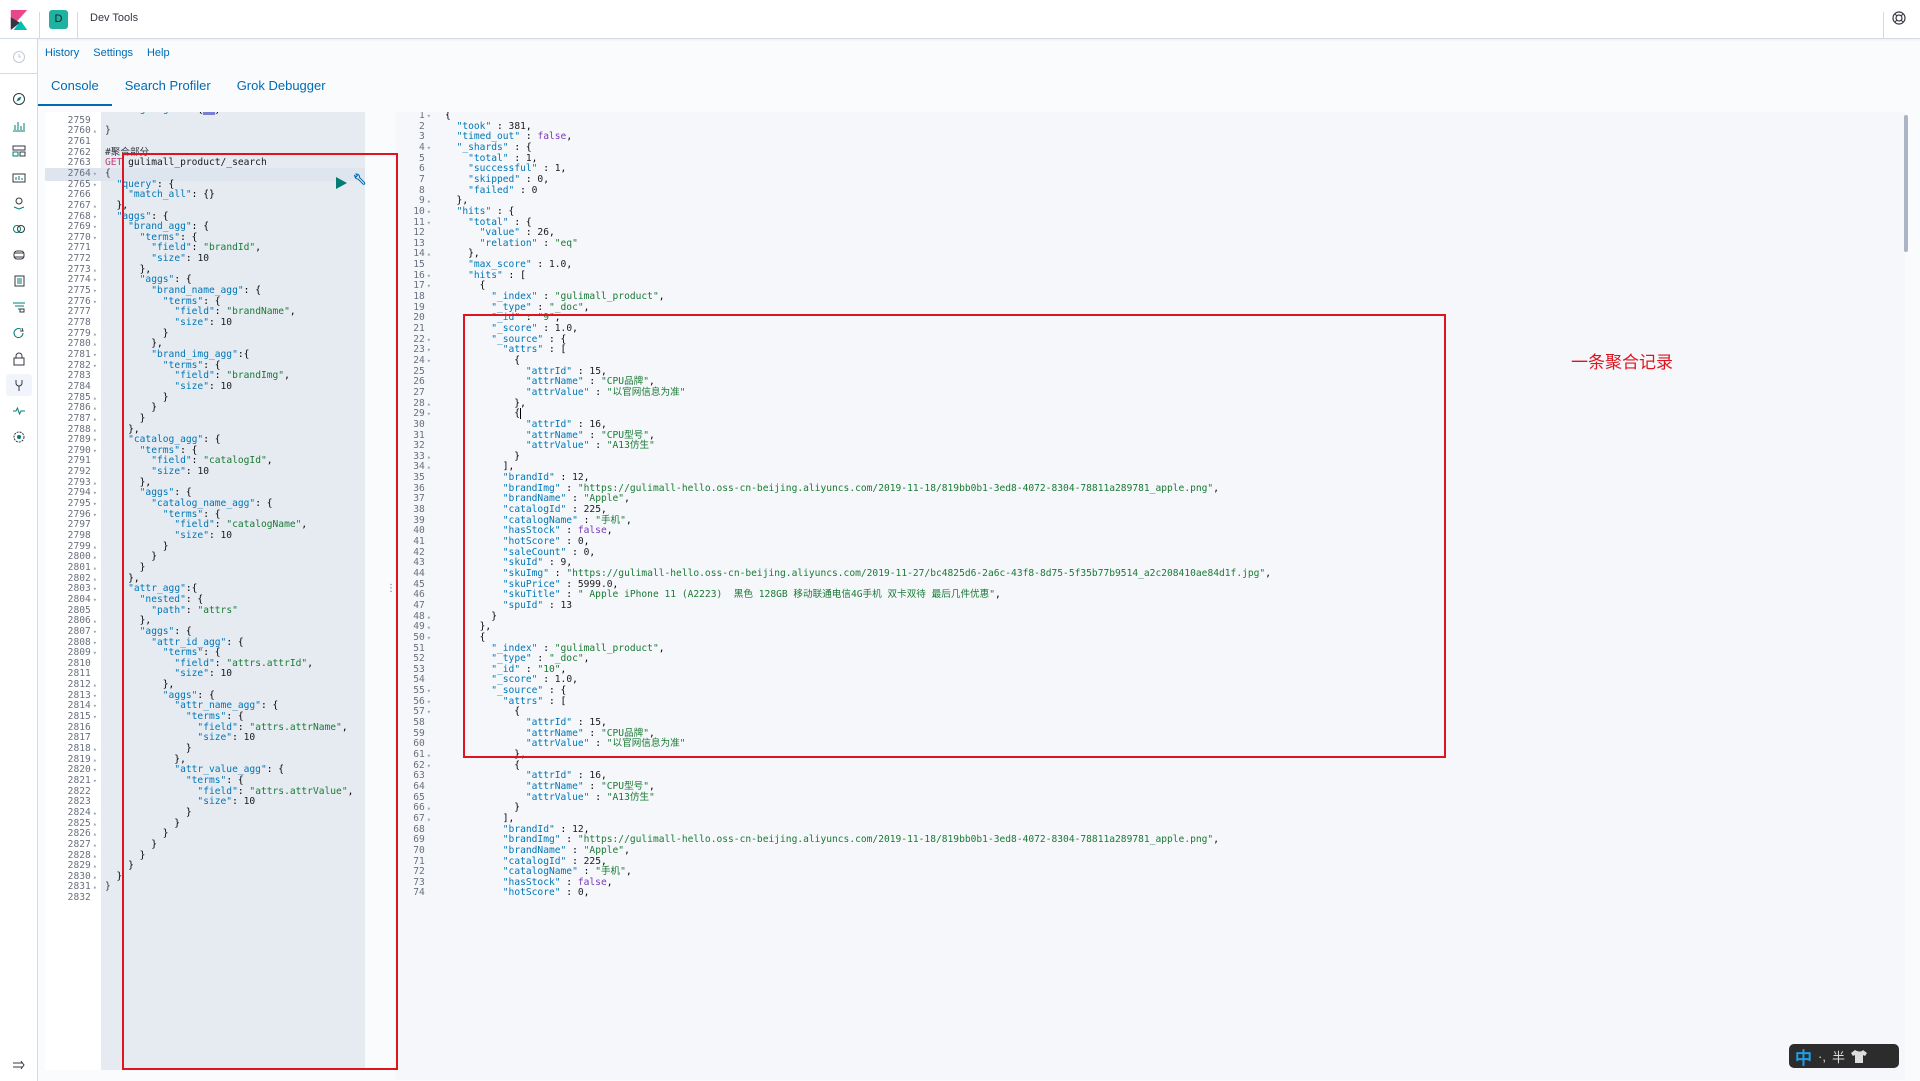 The width and height of the screenshot is (1920, 1081). Describe the element at coordinates (19, 203) in the screenshot. I see `maps-icon` at that location.